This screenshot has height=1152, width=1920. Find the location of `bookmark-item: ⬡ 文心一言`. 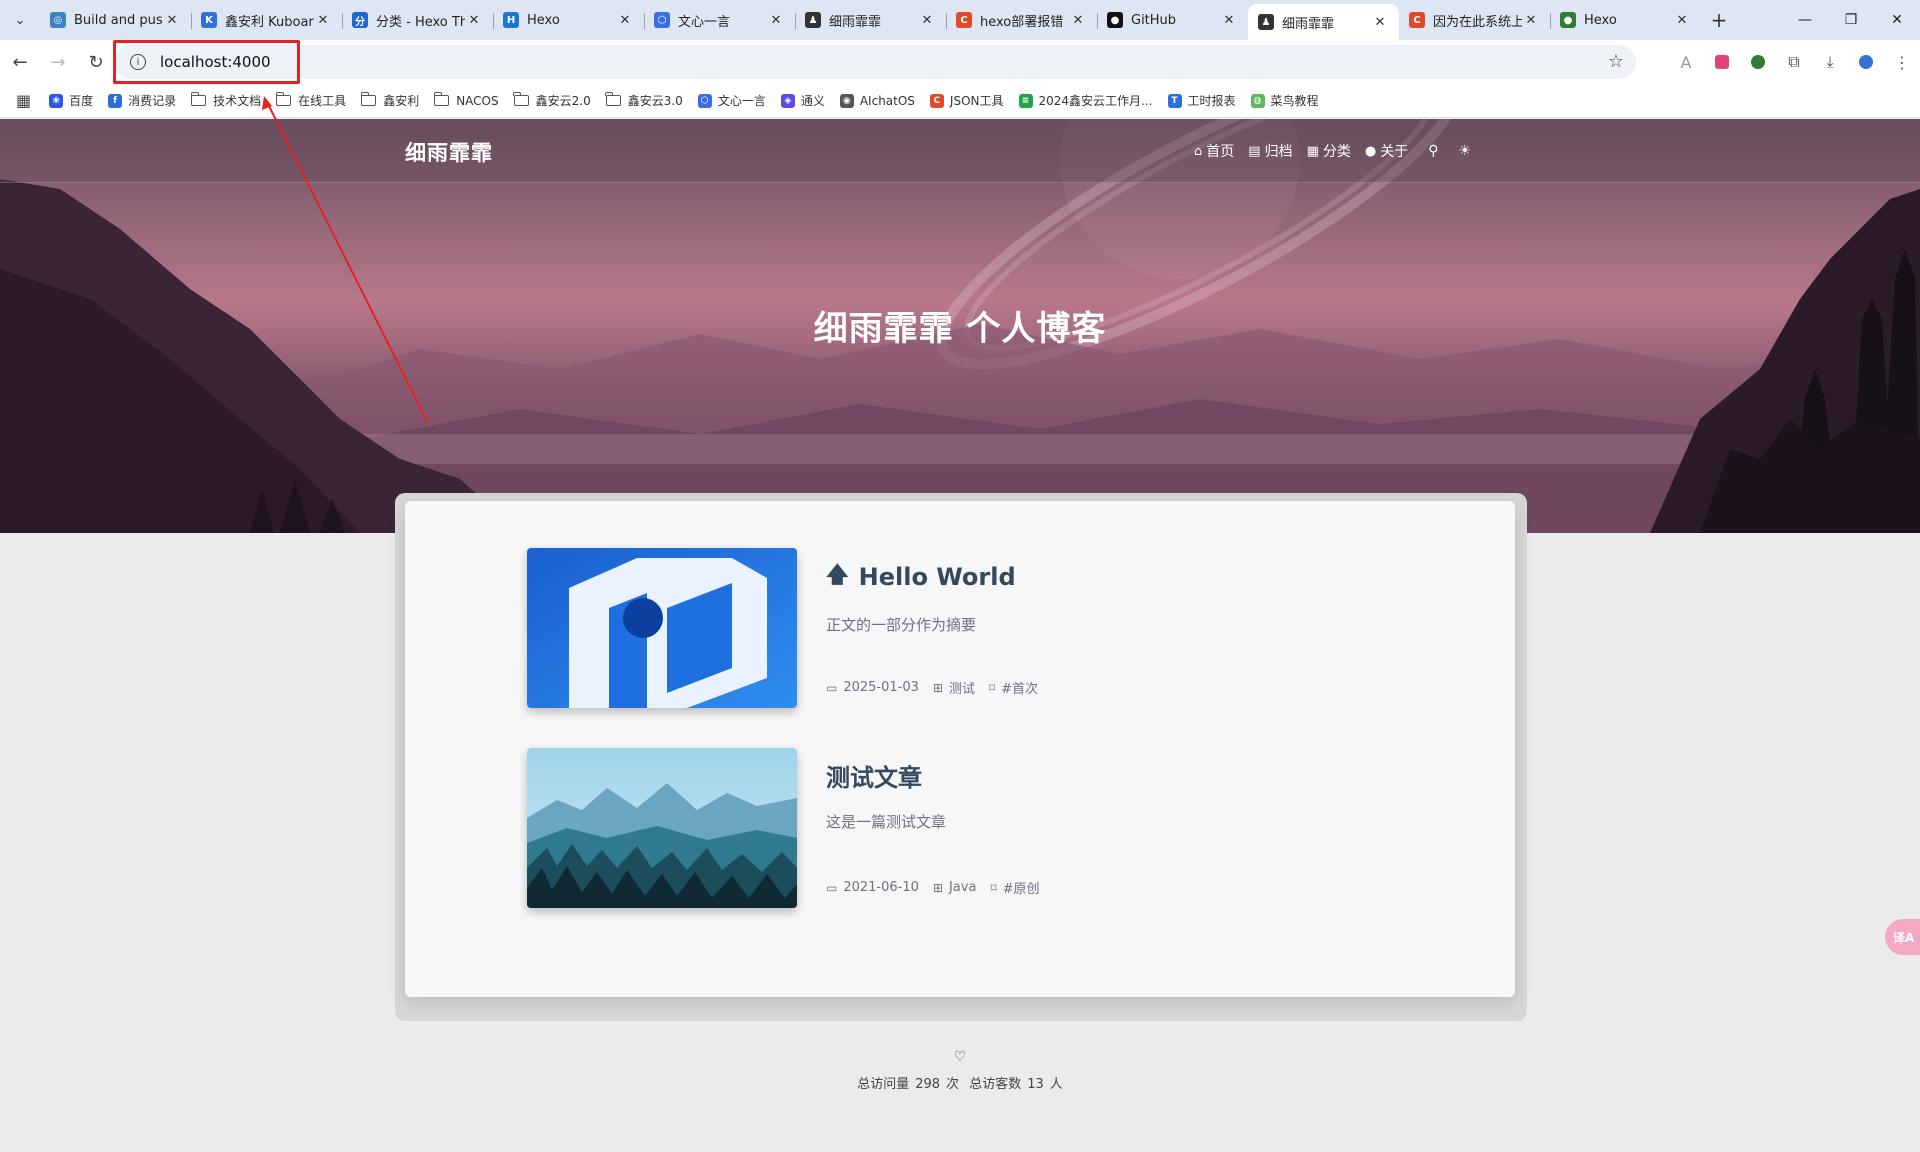

bookmark-item: ⬡ 文心一言 is located at coordinates (731, 100).